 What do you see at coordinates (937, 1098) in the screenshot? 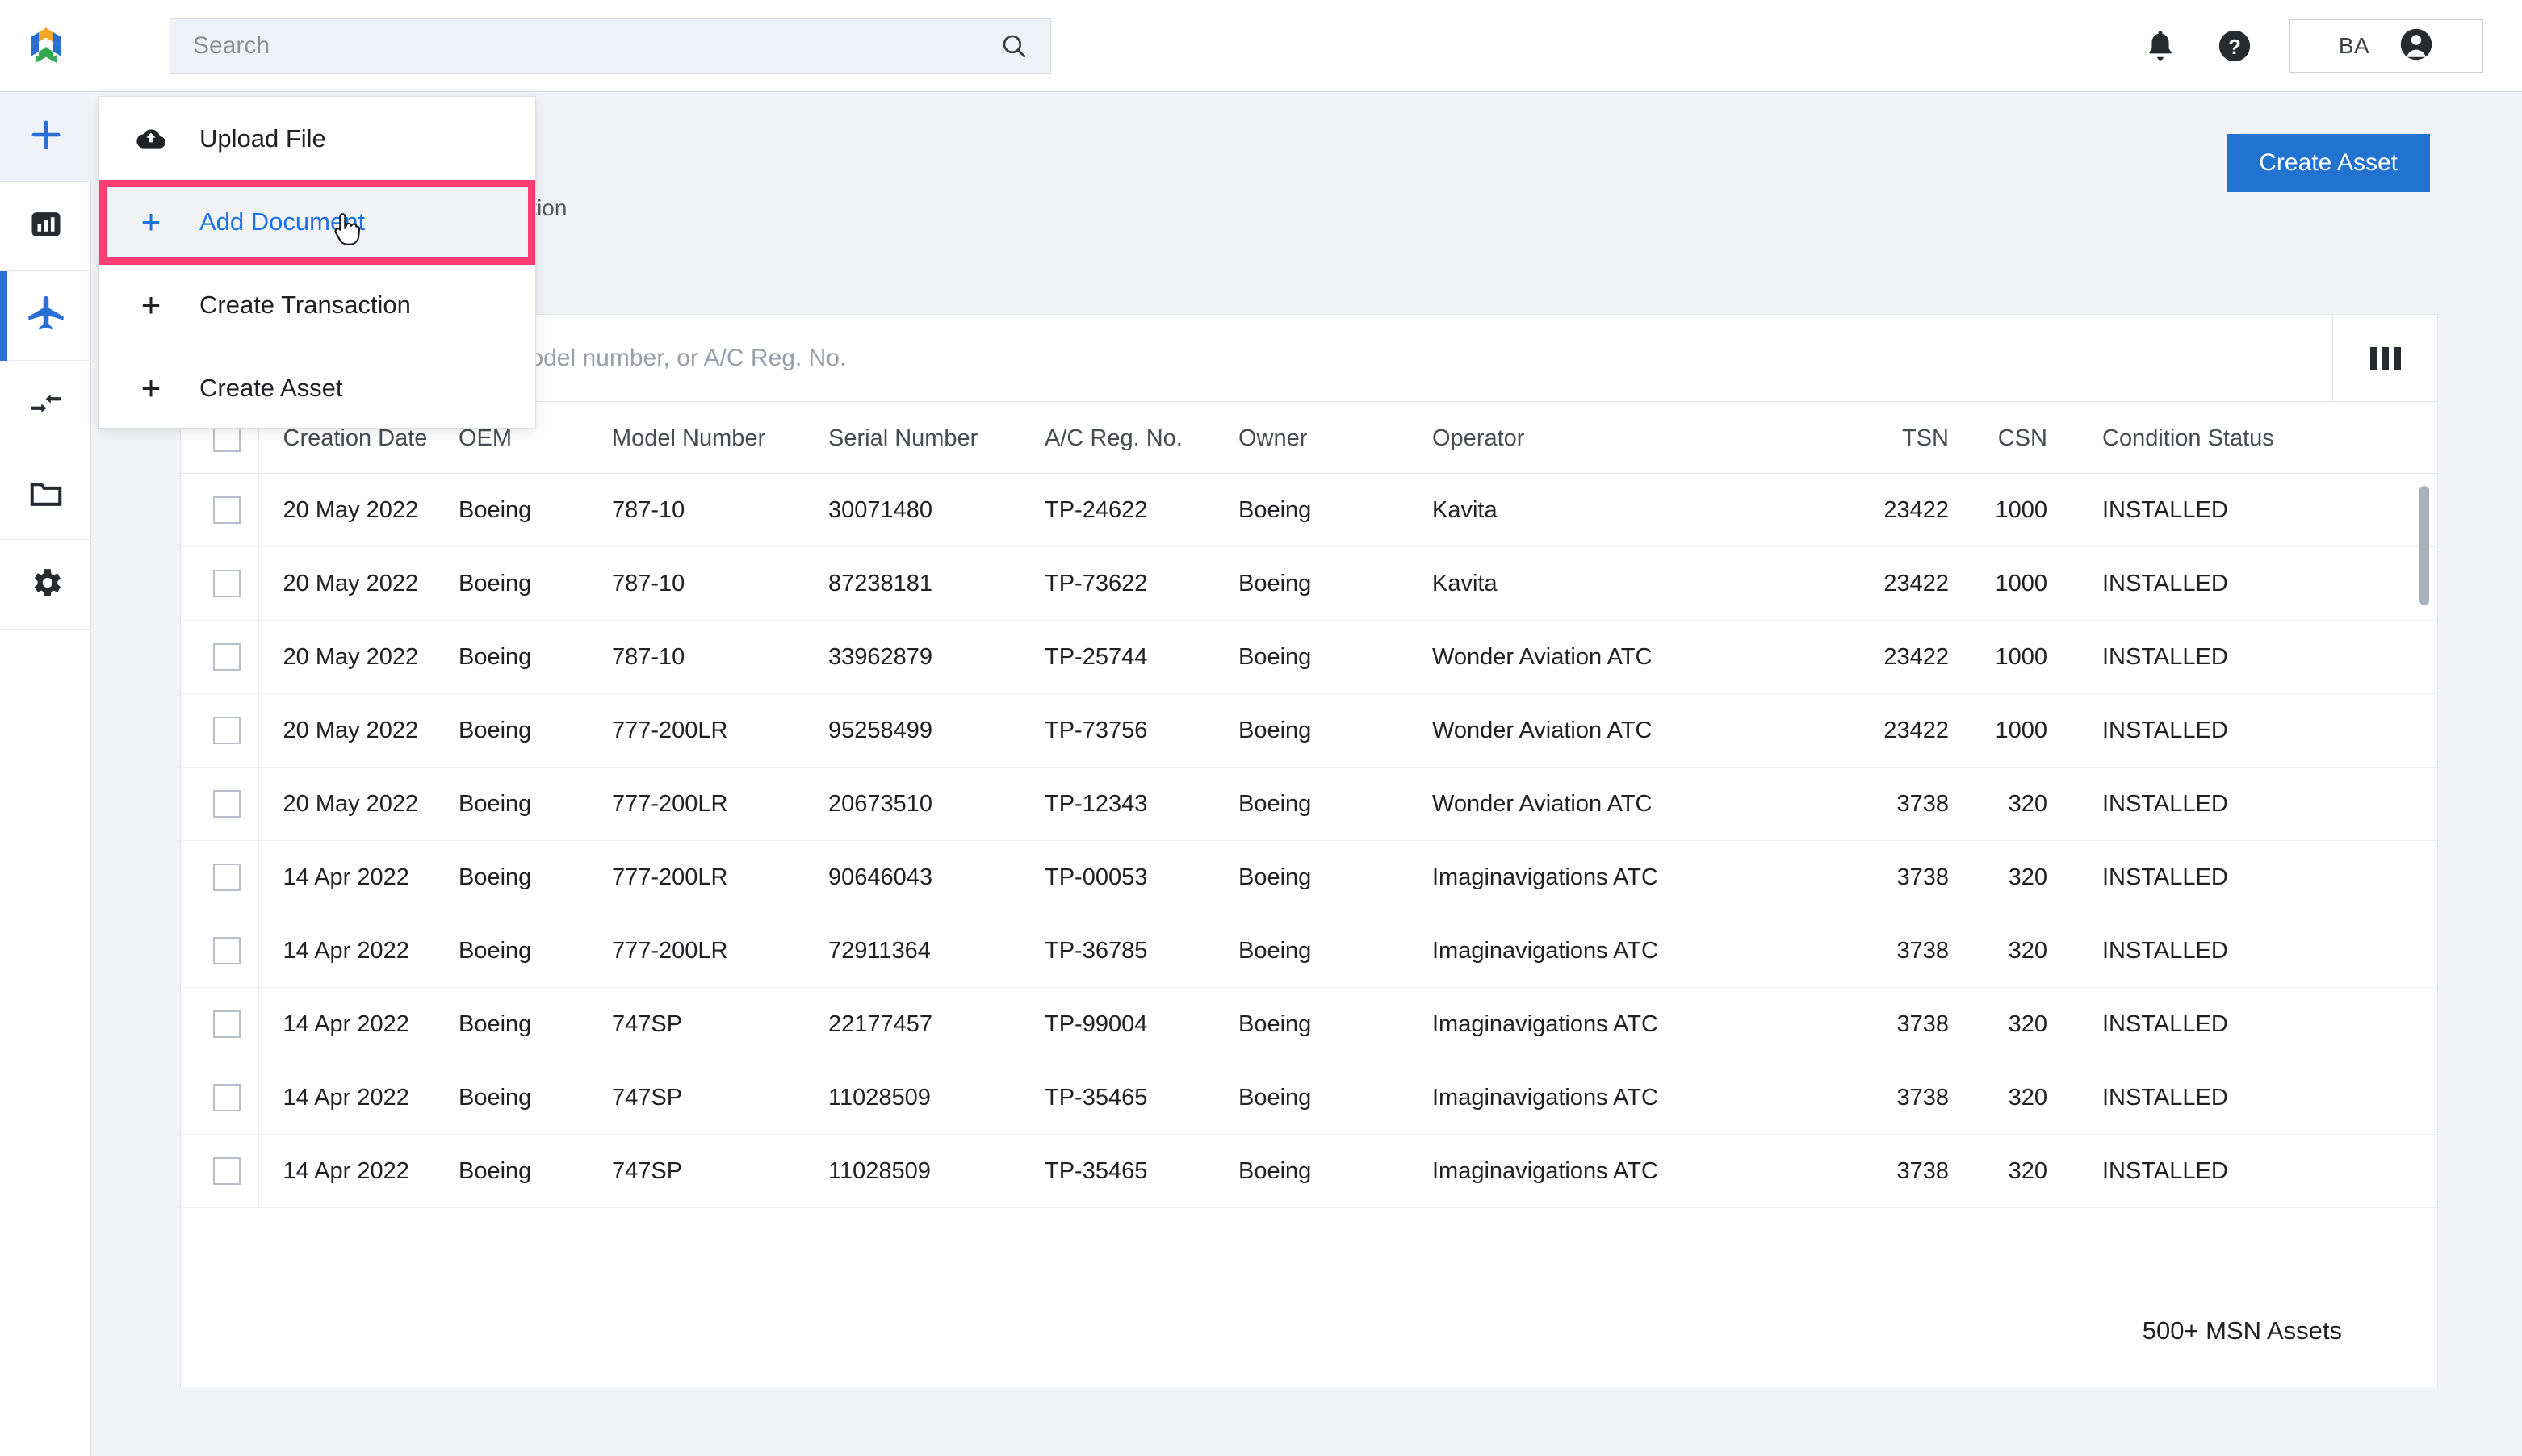
I see `cell-serial: 11028509` at bounding box center [937, 1098].